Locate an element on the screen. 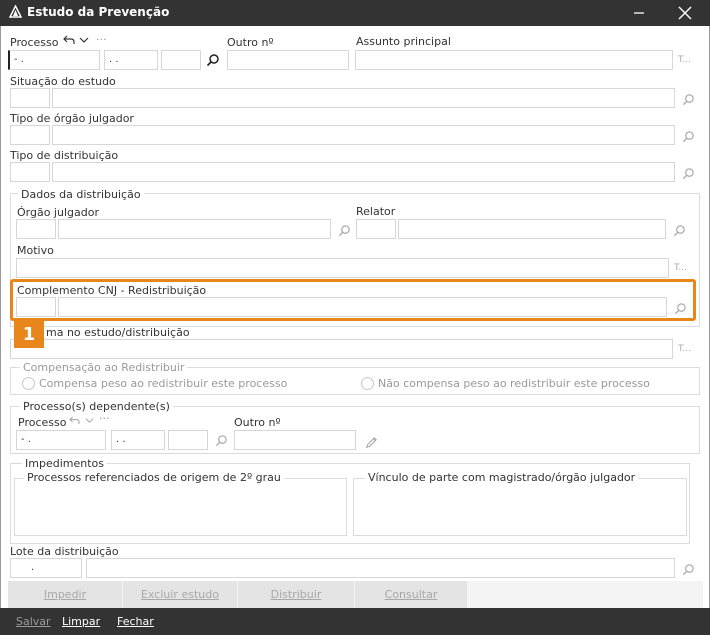 Image resolution: width=710 pixels, height=635 pixels. outro-numero-label: Outro nº is located at coordinates (250, 42).